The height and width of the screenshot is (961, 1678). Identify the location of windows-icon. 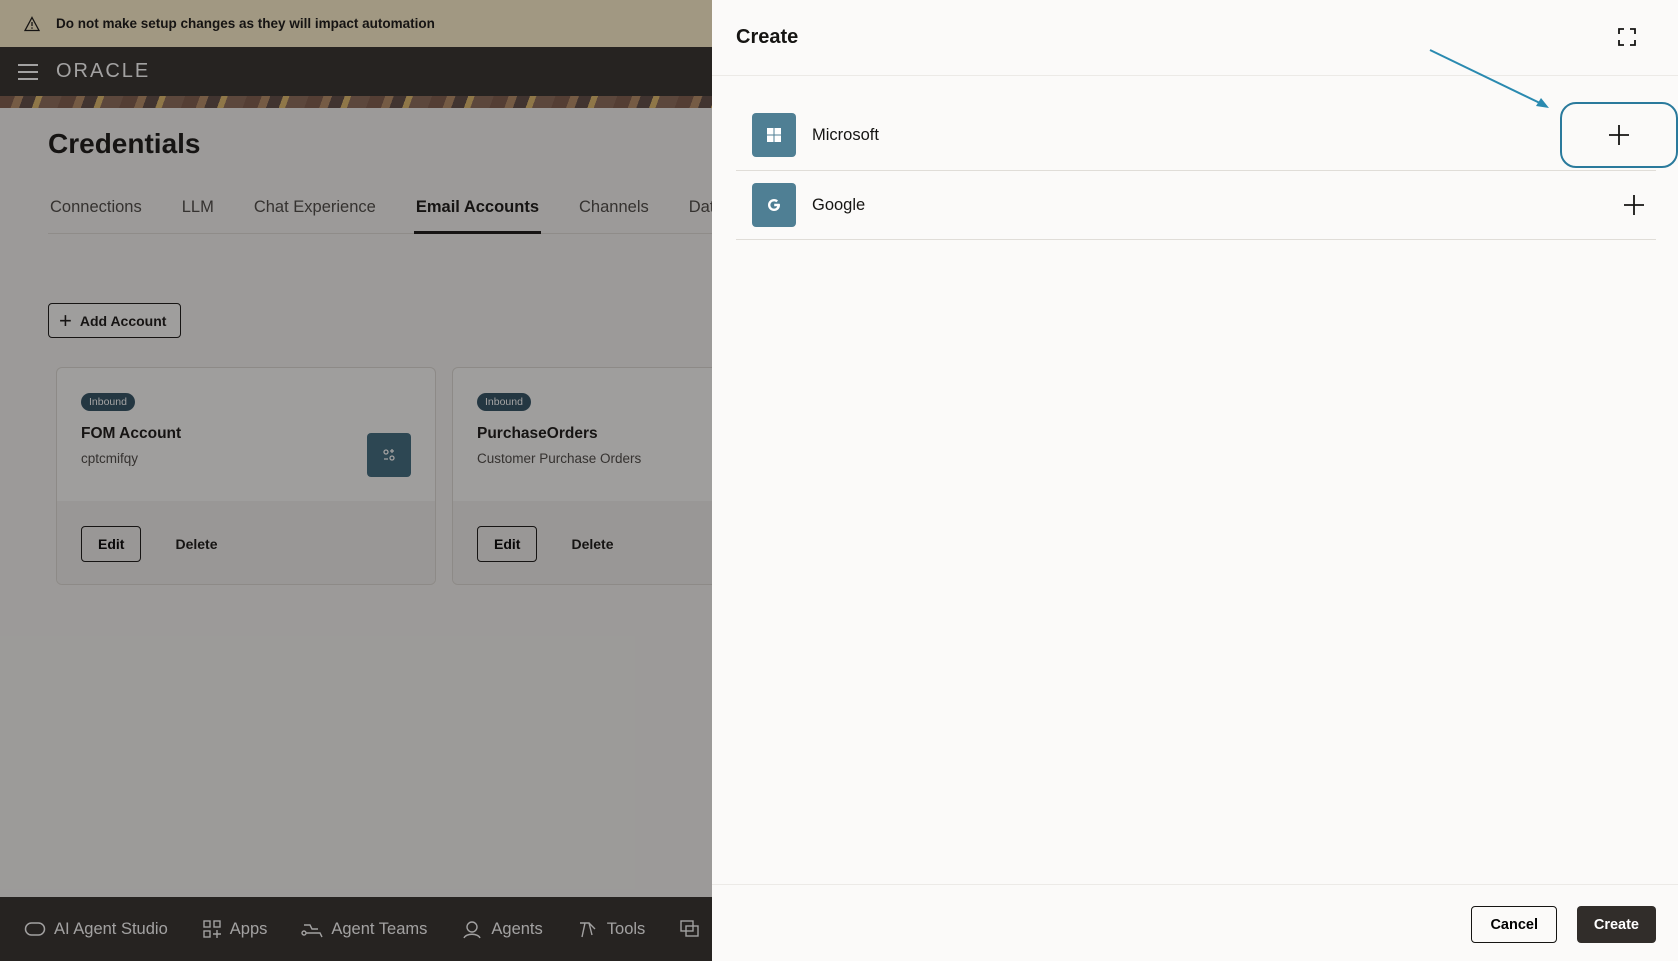
(774, 135).